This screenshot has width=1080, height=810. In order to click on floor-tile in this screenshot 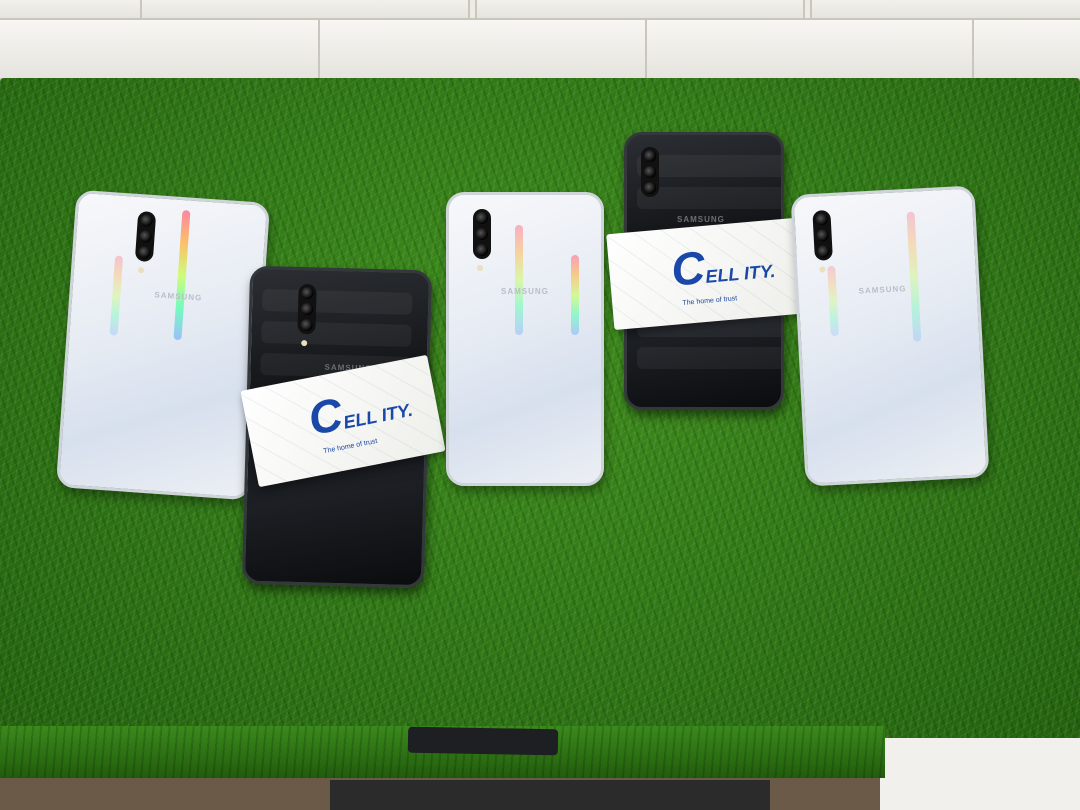, I will do `click(980, 771)`.